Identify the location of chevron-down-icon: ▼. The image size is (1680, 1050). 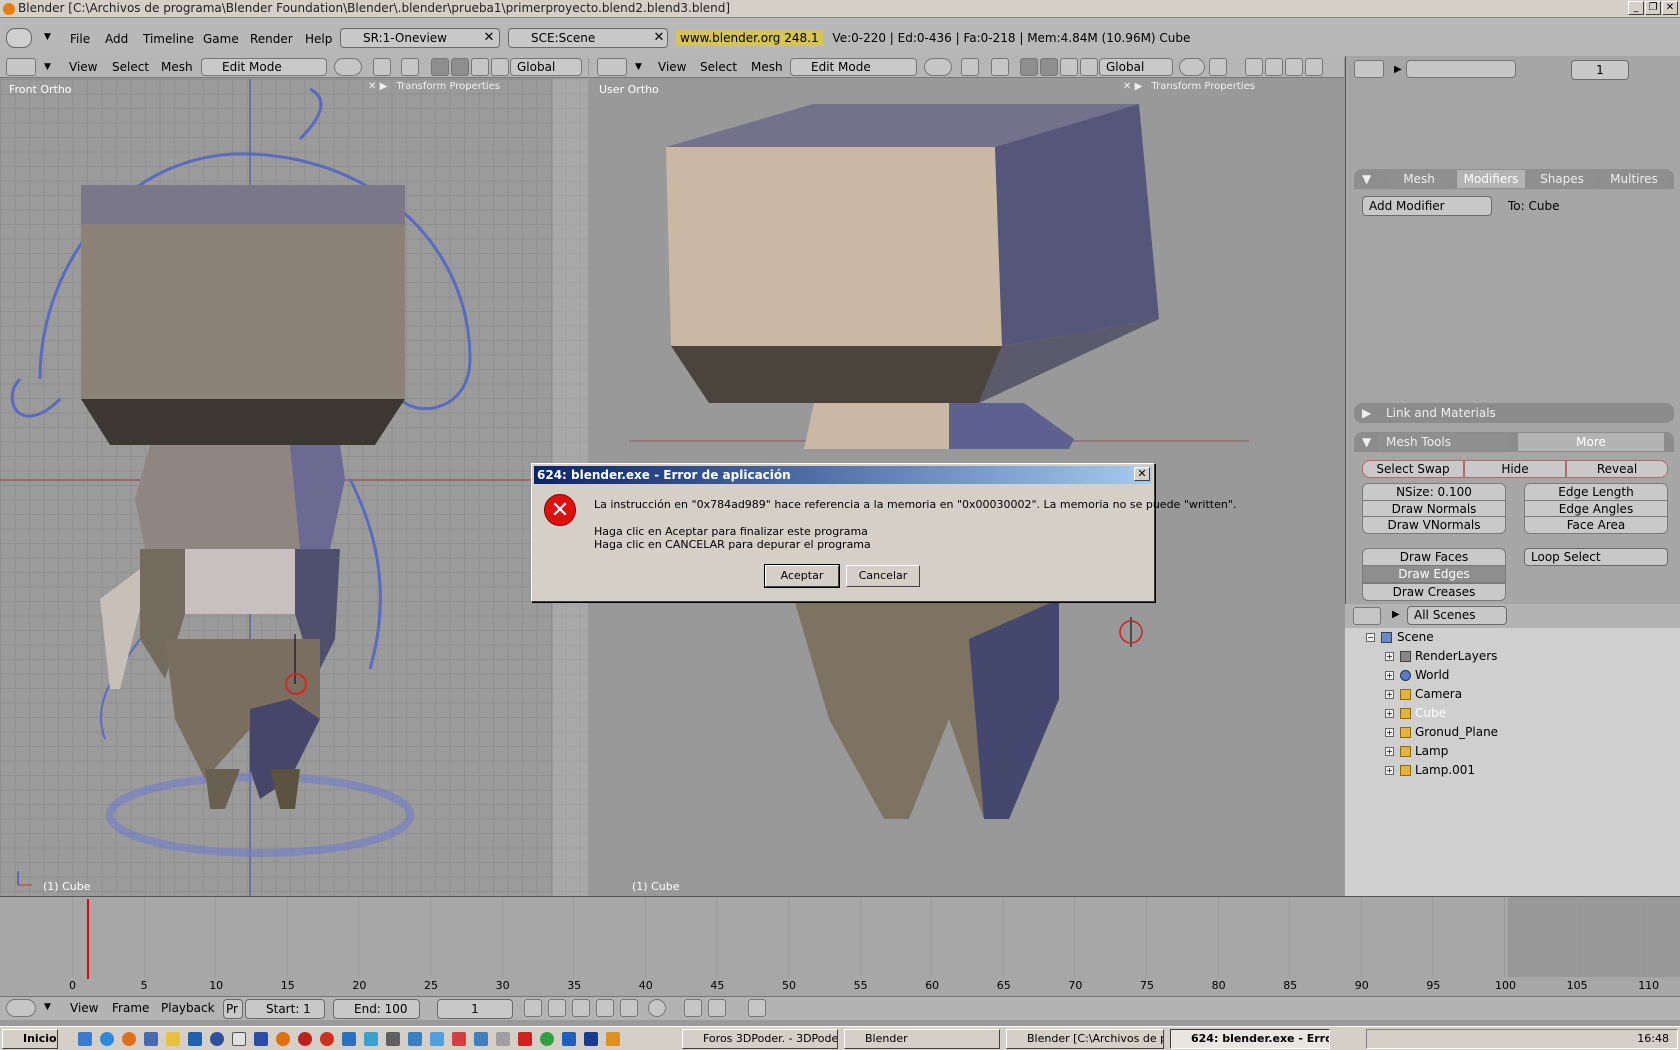
(47, 37).